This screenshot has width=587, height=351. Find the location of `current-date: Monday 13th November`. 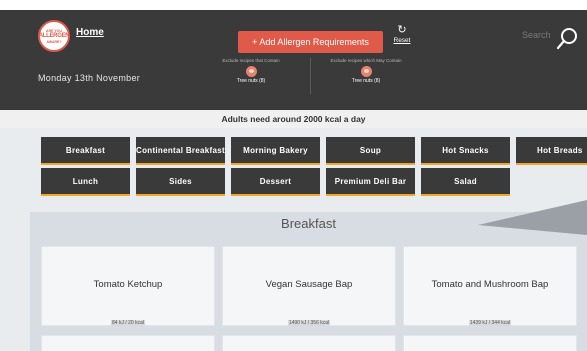

current-date: Monday 13th November is located at coordinates (89, 78).